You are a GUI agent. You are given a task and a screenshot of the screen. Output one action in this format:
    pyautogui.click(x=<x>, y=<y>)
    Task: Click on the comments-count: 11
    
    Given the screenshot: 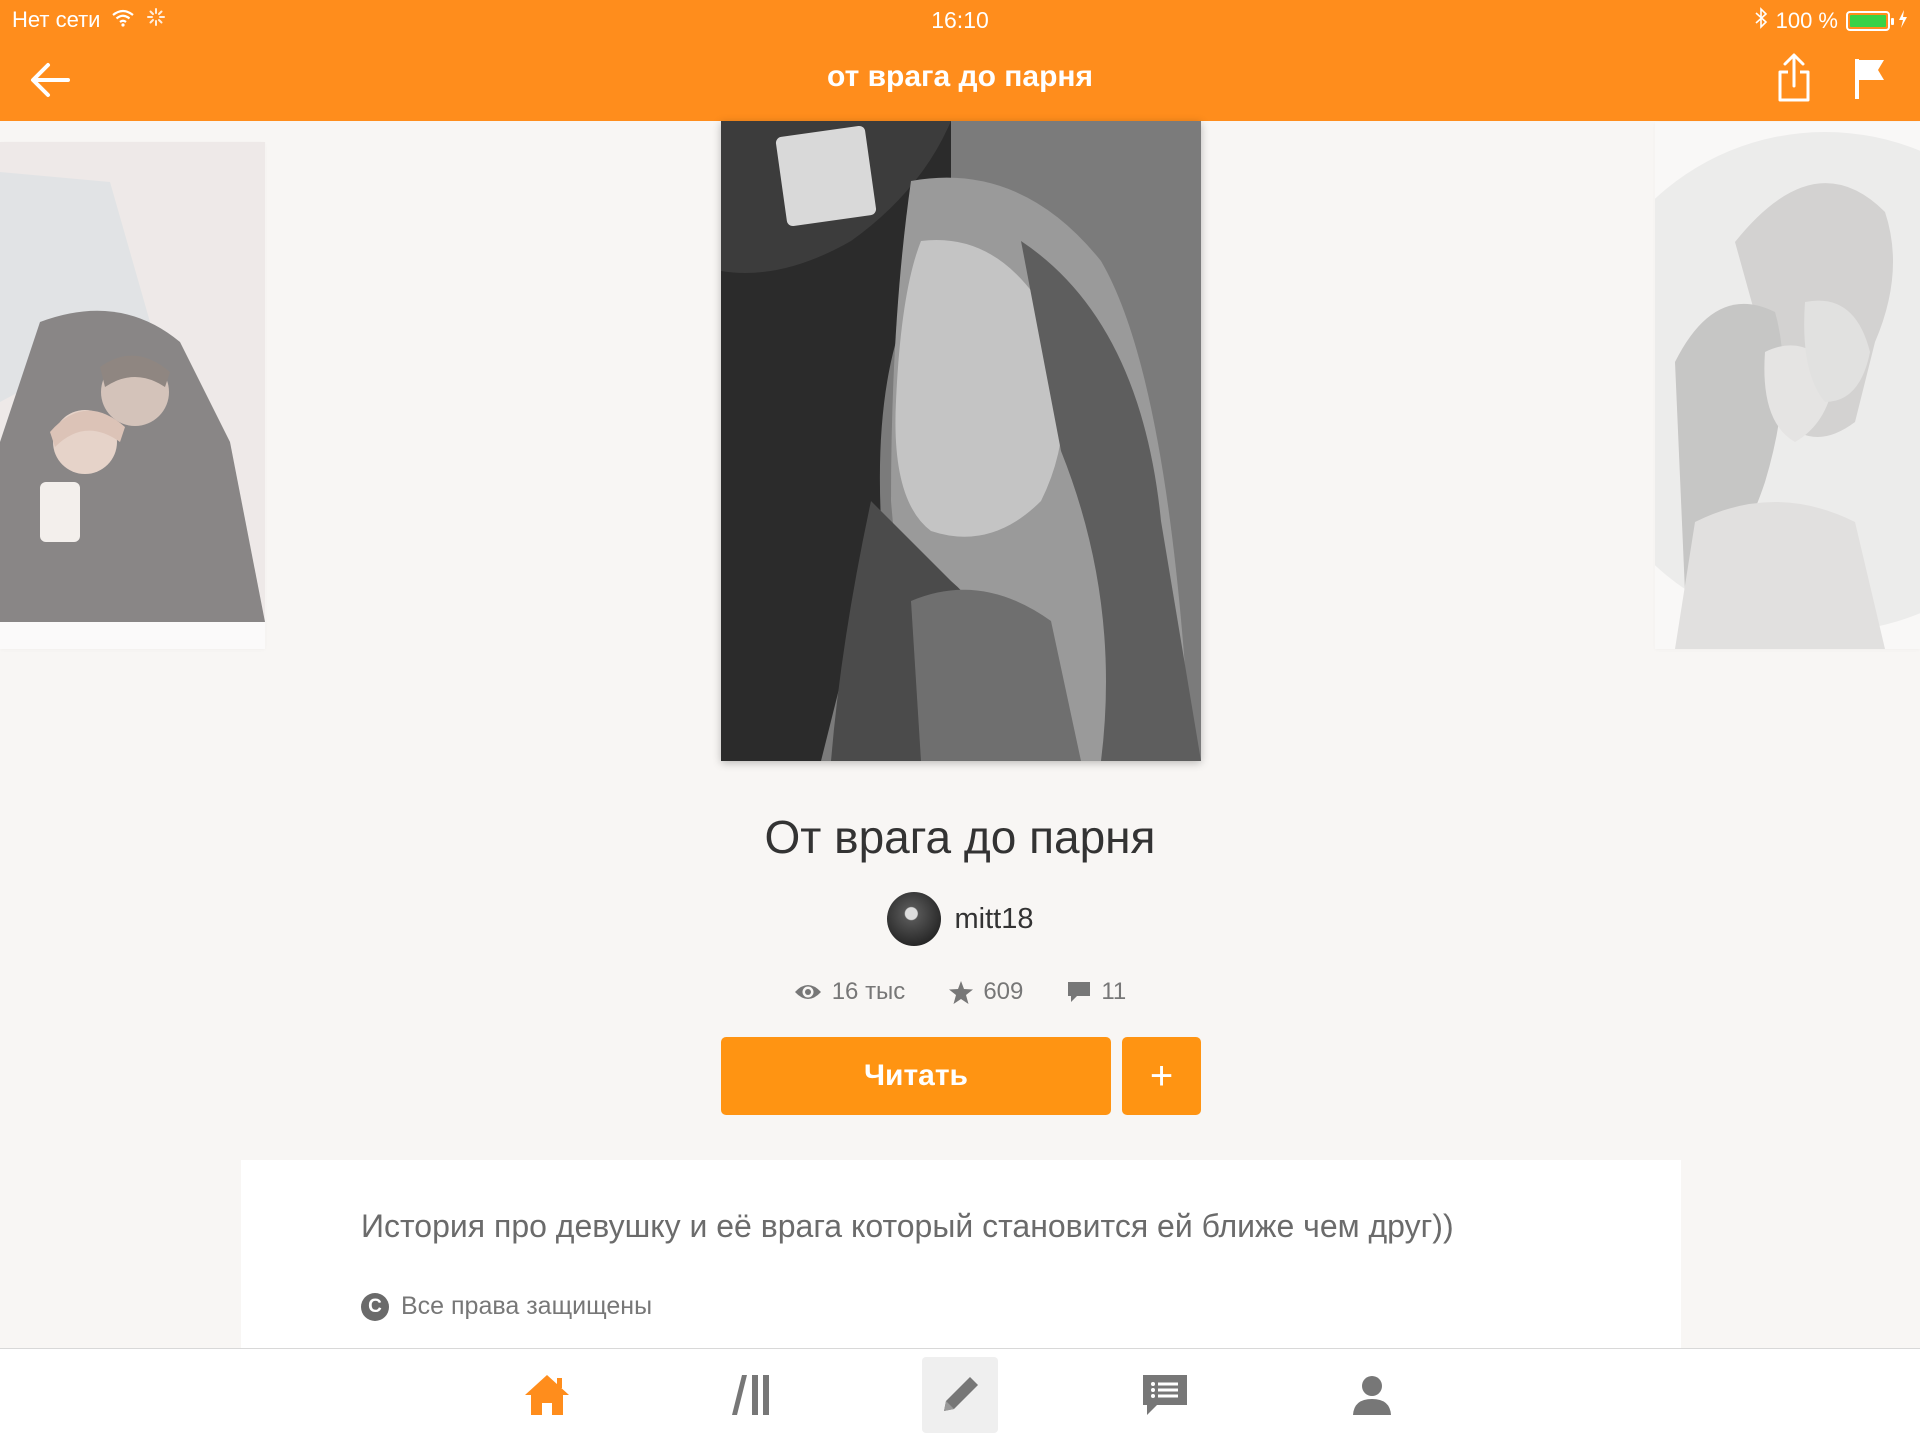 What is the action you would take?
    pyautogui.click(x=1114, y=991)
    